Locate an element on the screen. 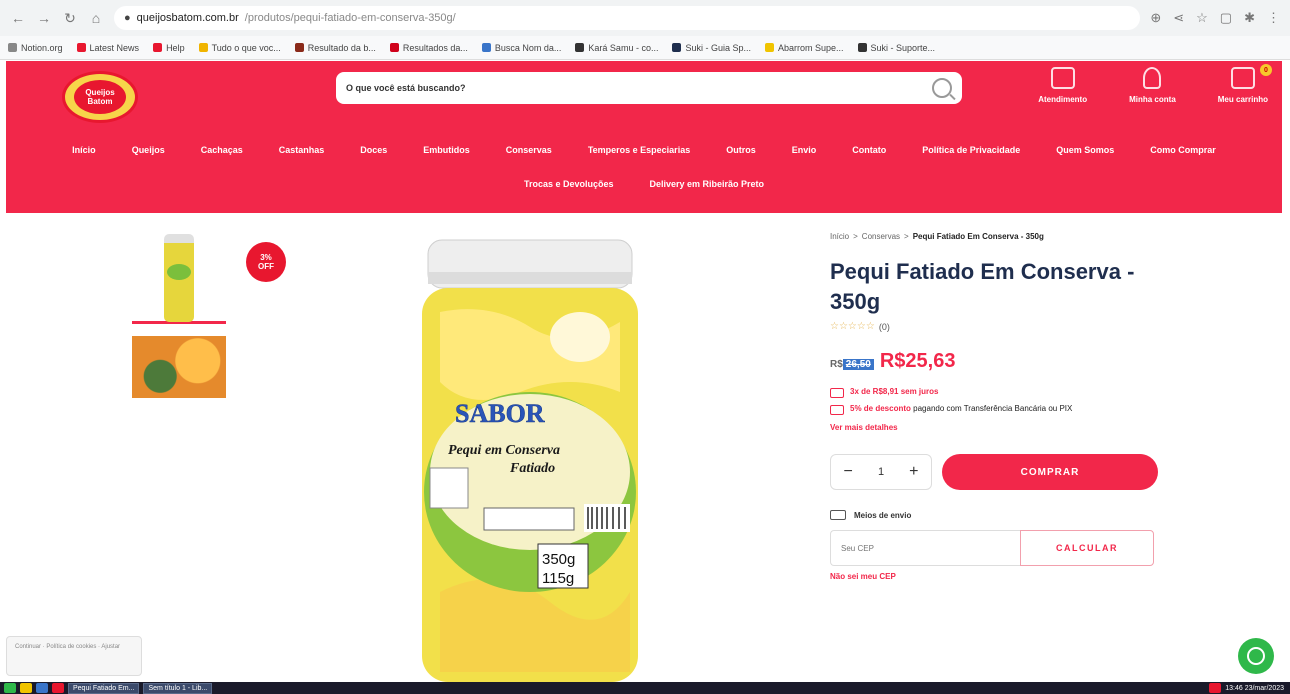 This screenshot has height=694, width=1290. installments-text: 3x de R$8,91 sem juros is located at coordinates (894, 391).